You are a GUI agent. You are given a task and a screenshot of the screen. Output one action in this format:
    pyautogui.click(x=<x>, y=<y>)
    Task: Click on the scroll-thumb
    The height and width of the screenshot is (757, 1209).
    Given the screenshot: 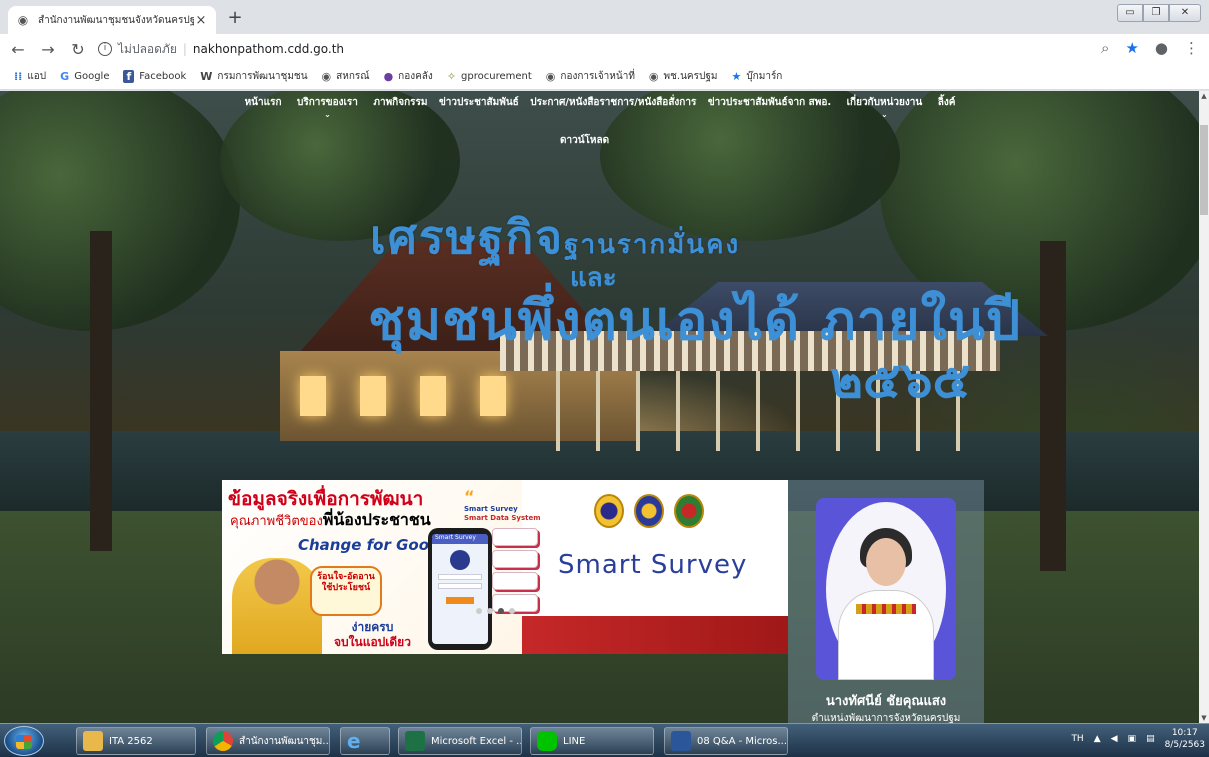 What is the action you would take?
    pyautogui.click(x=1204, y=170)
    